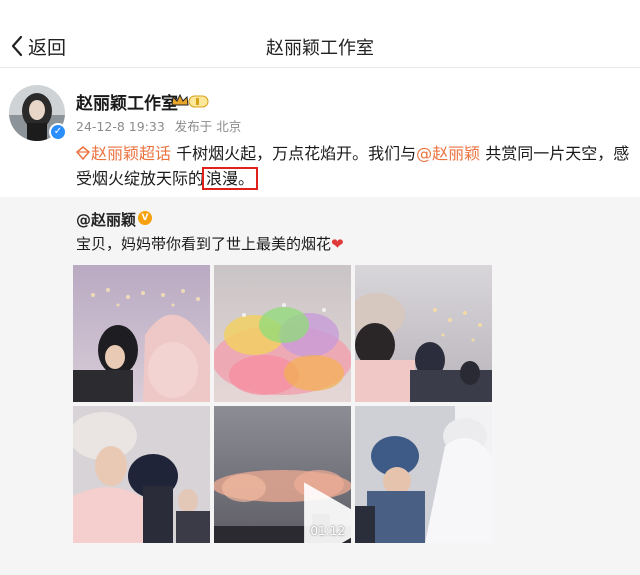 This screenshot has height=575, width=640. I want to click on repost-text: 宝贝，妈妈带你看到了世上最美的烟花❤, so click(210, 243).